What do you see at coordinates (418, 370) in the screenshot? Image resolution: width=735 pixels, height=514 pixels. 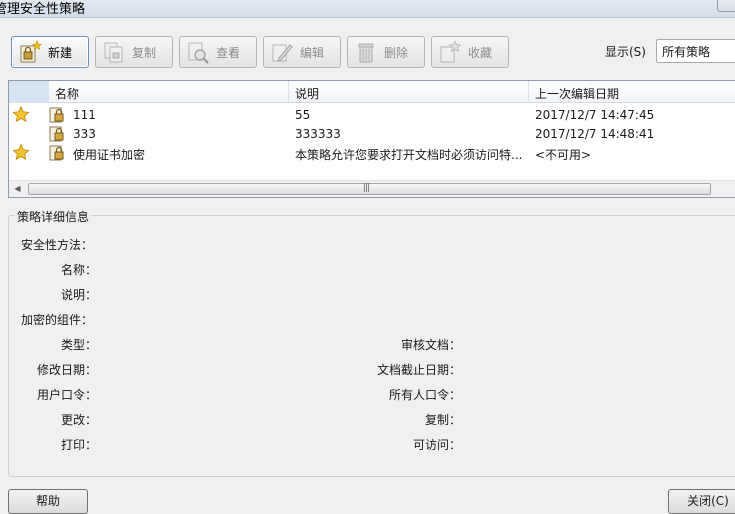 I see `doc-expiry-label: 文档截止日期：` at bounding box center [418, 370].